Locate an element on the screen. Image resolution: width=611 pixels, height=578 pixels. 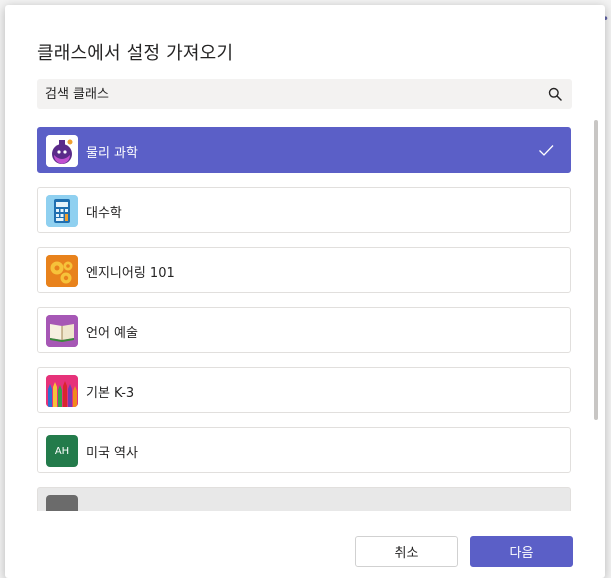
class-item-physical-science: 물리 과학 is located at coordinates (304, 150).